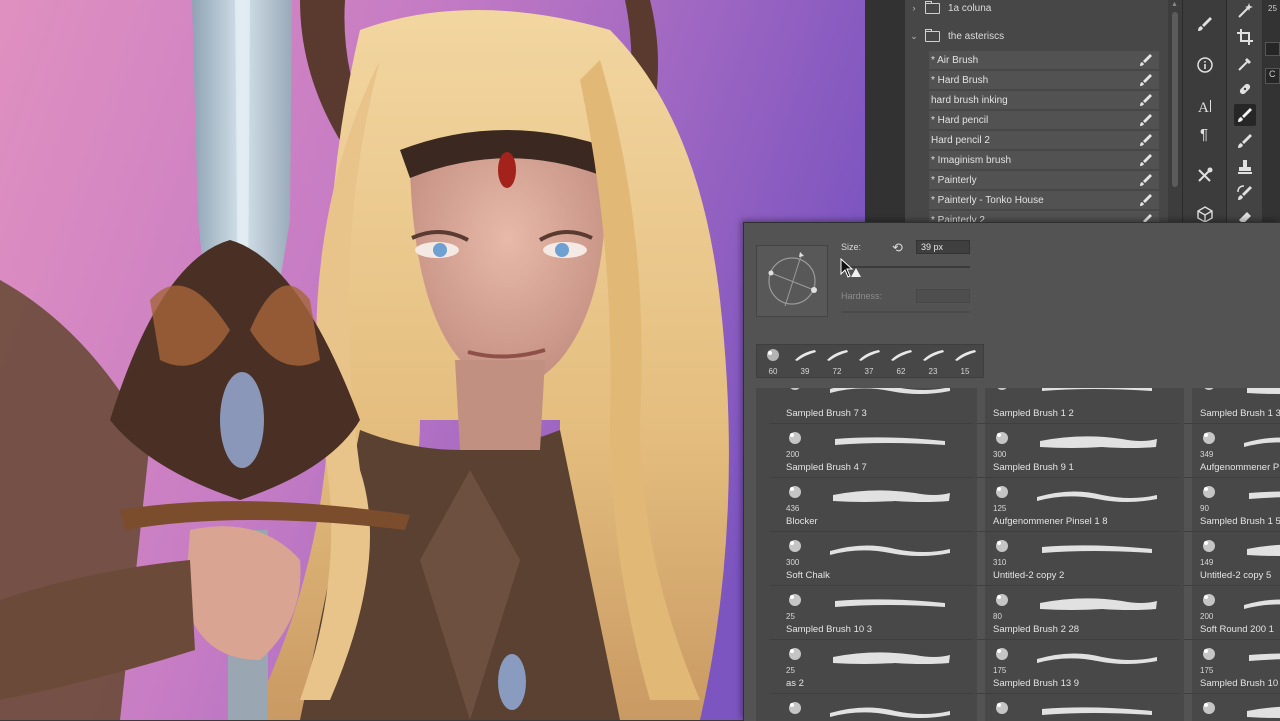 This screenshot has width=1280, height=721. What do you see at coordinates (1232, 406) in the screenshot?
I see `brush-preset-cell: Sampled Brush 1 3` at bounding box center [1232, 406].